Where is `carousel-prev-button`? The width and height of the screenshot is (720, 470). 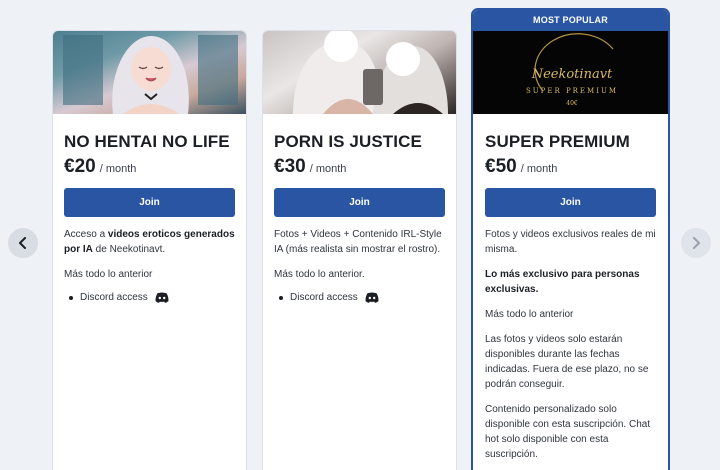 carousel-prev-button is located at coordinates (23, 243).